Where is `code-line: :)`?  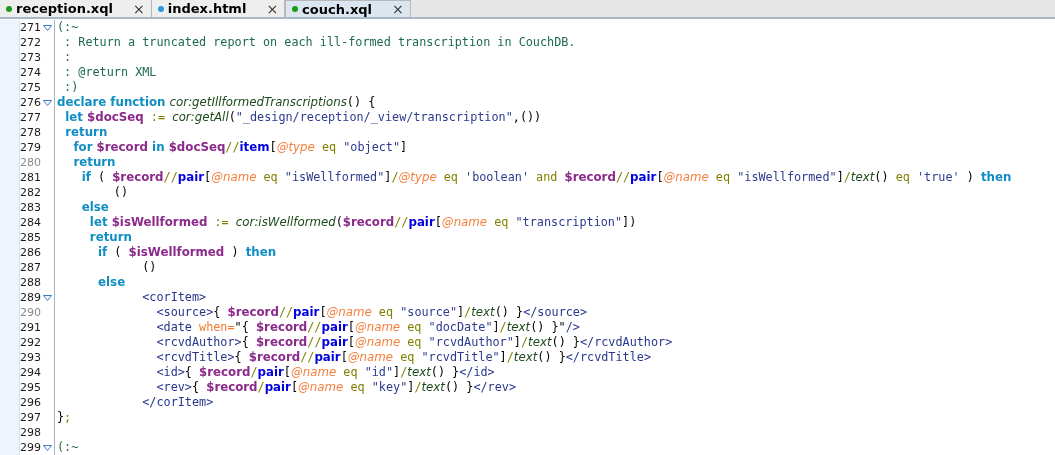
code-line: :) is located at coordinates (71, 87).